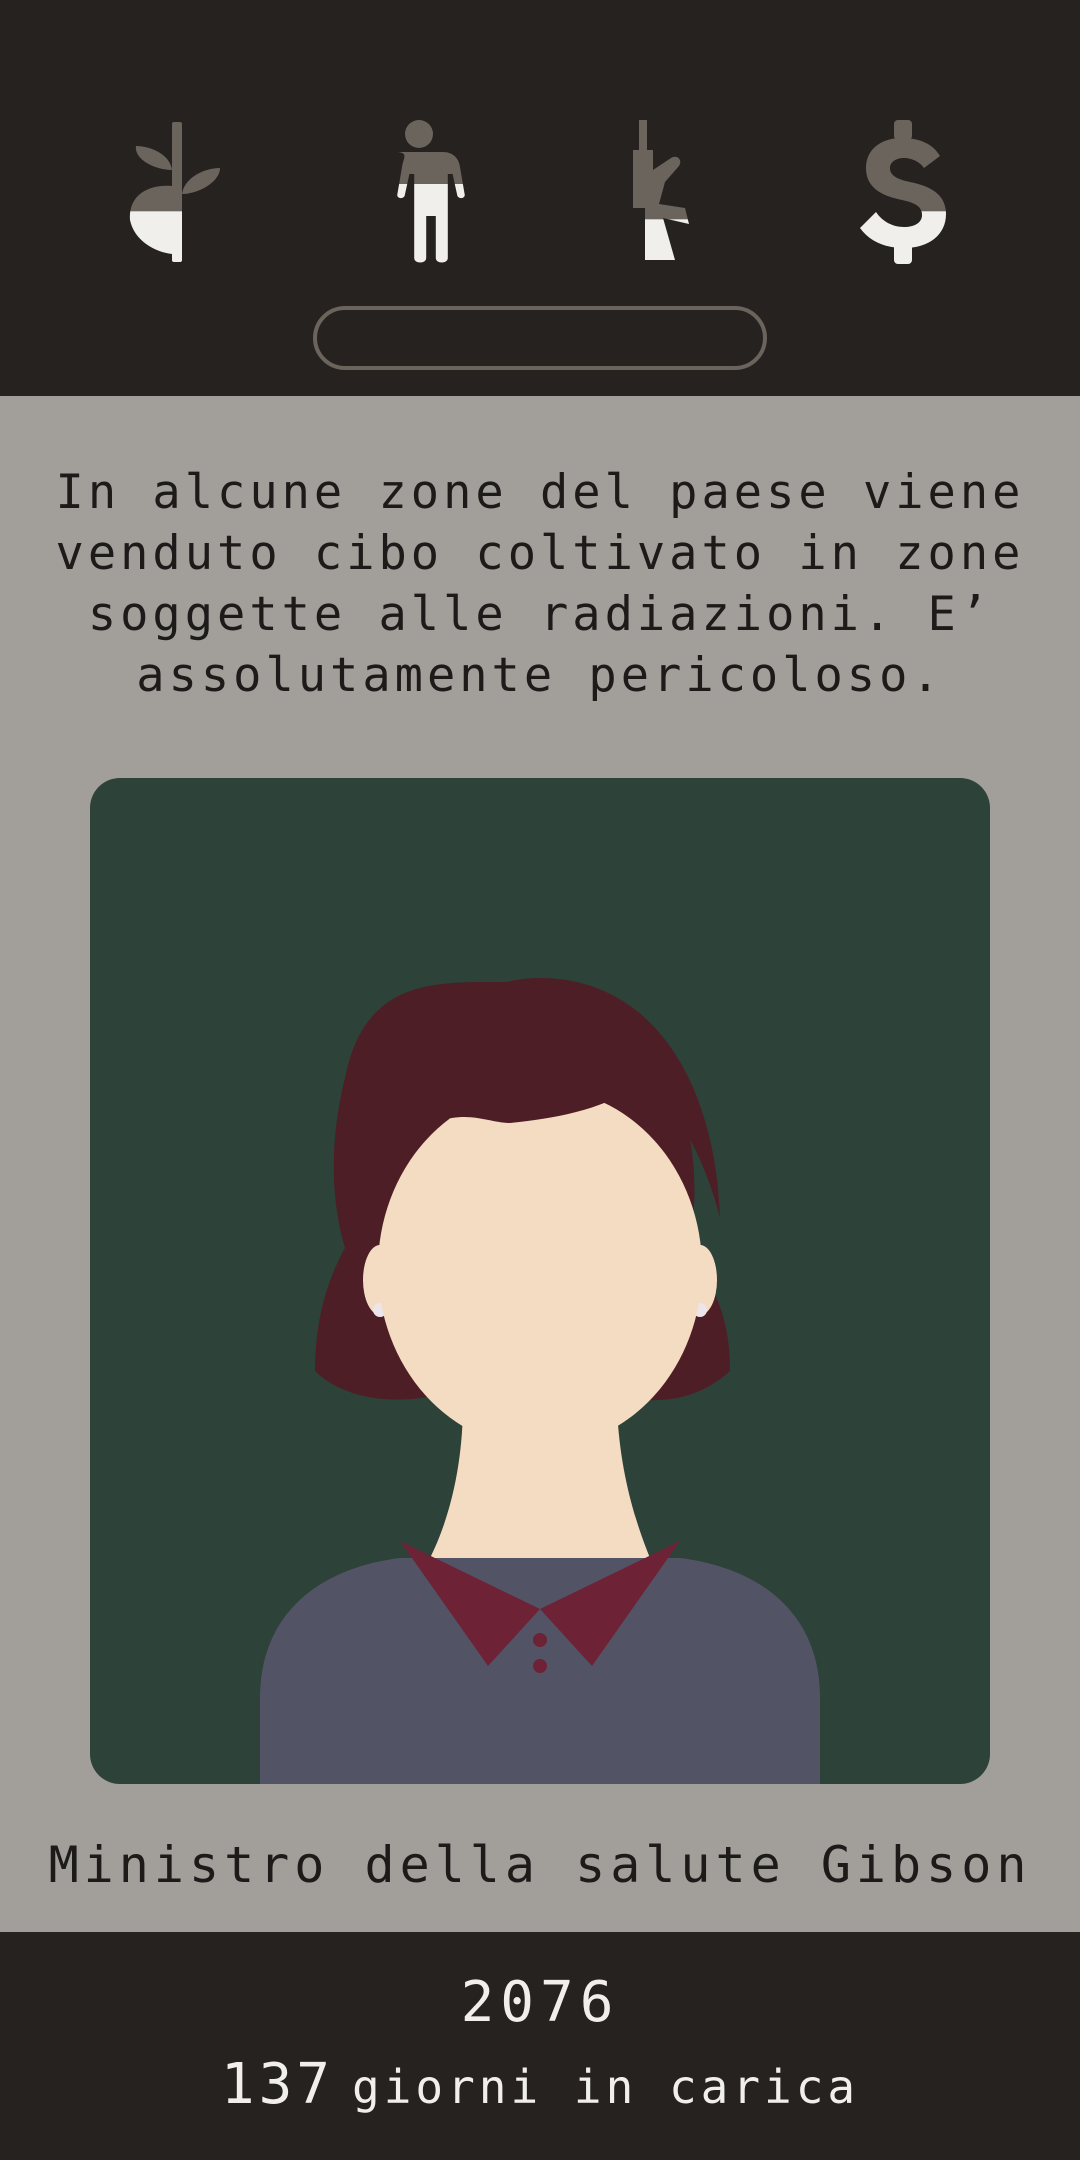  I want to click on days-label: giorni in carica, so click(606, 2087).